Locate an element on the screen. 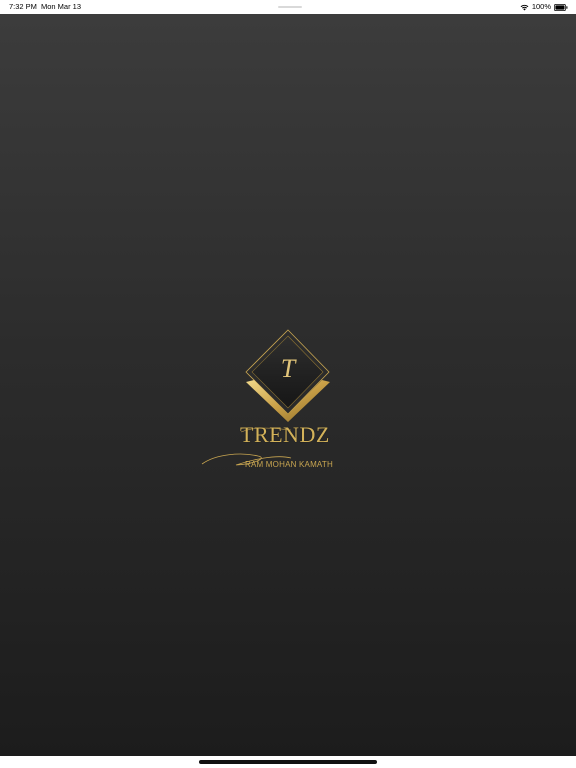  brand-subtitle: RAM MOHAN KAMATH is located at coordinates (289, 464).